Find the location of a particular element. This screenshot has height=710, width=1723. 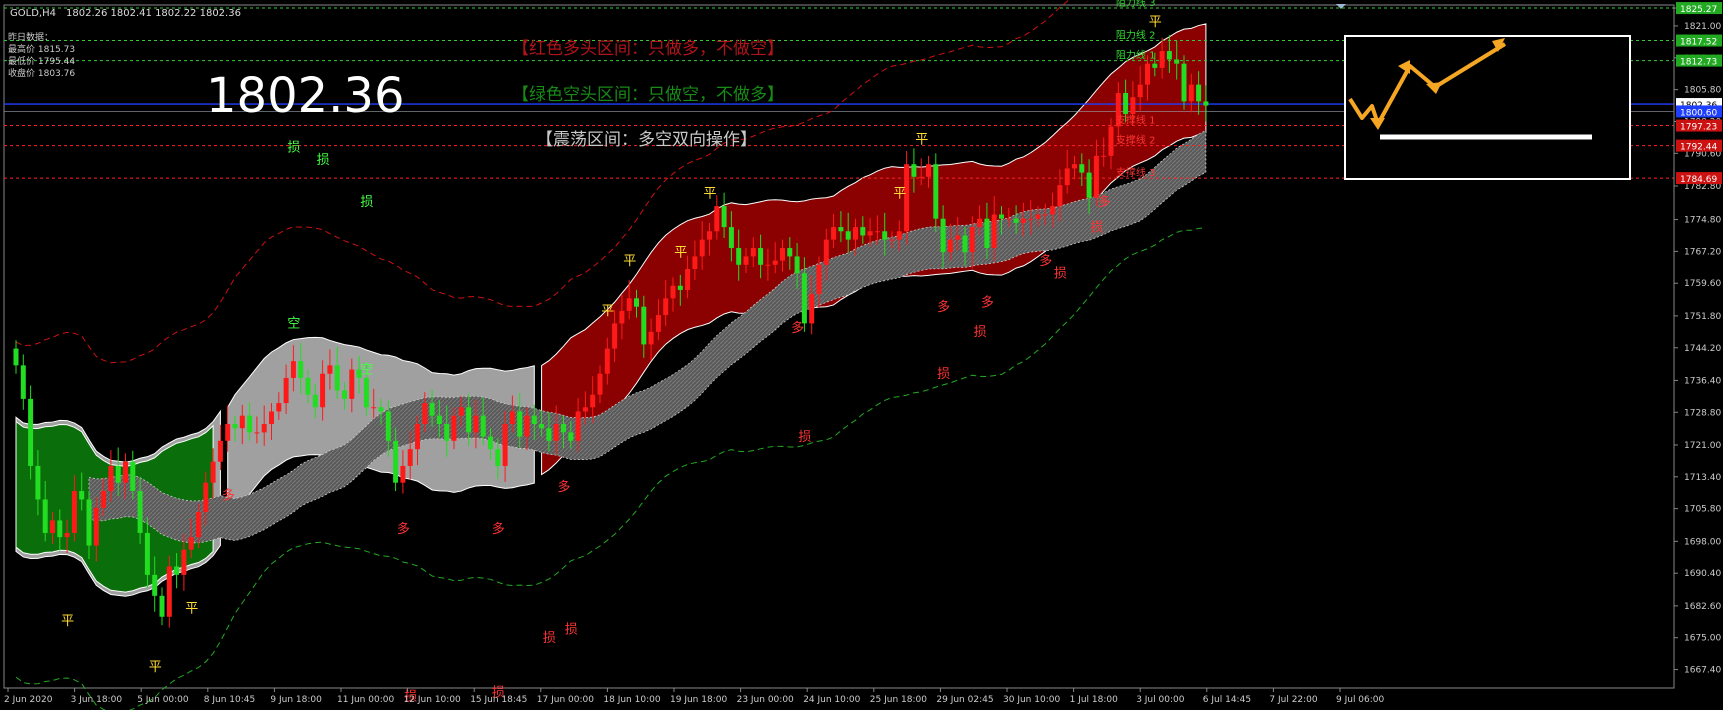

price-tick-label: 1705.80 is located at coordinates (1702, 510).